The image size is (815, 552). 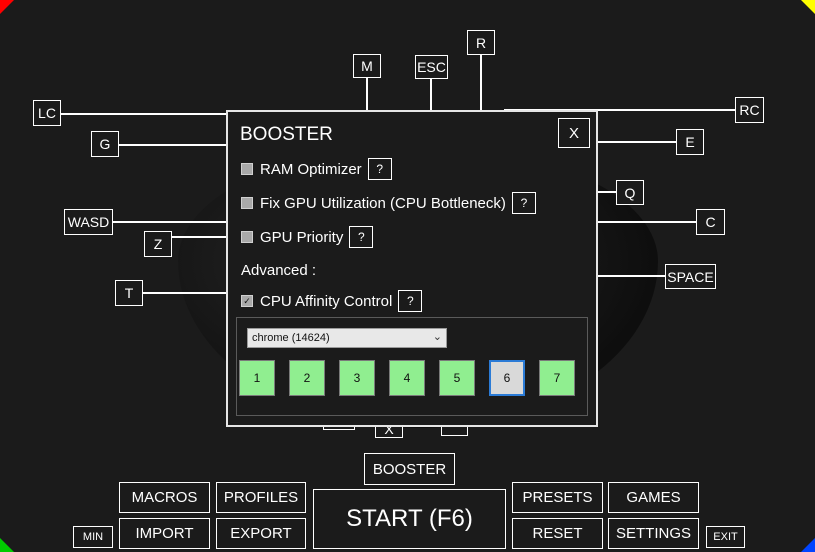 What do you see at coordinates (291, 338) in the screenshot?
I see `process-select-value: chrome (14624)` at bounding box center [291, 338].